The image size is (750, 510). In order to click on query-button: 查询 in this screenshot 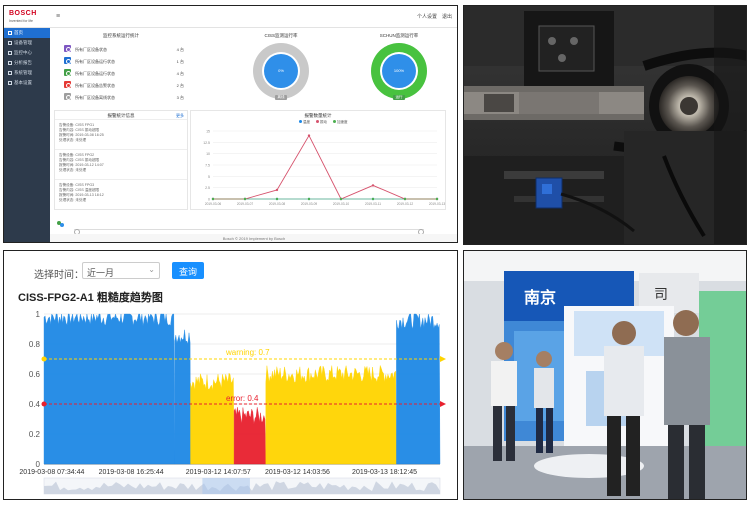, I will do `click(188, 270)`.